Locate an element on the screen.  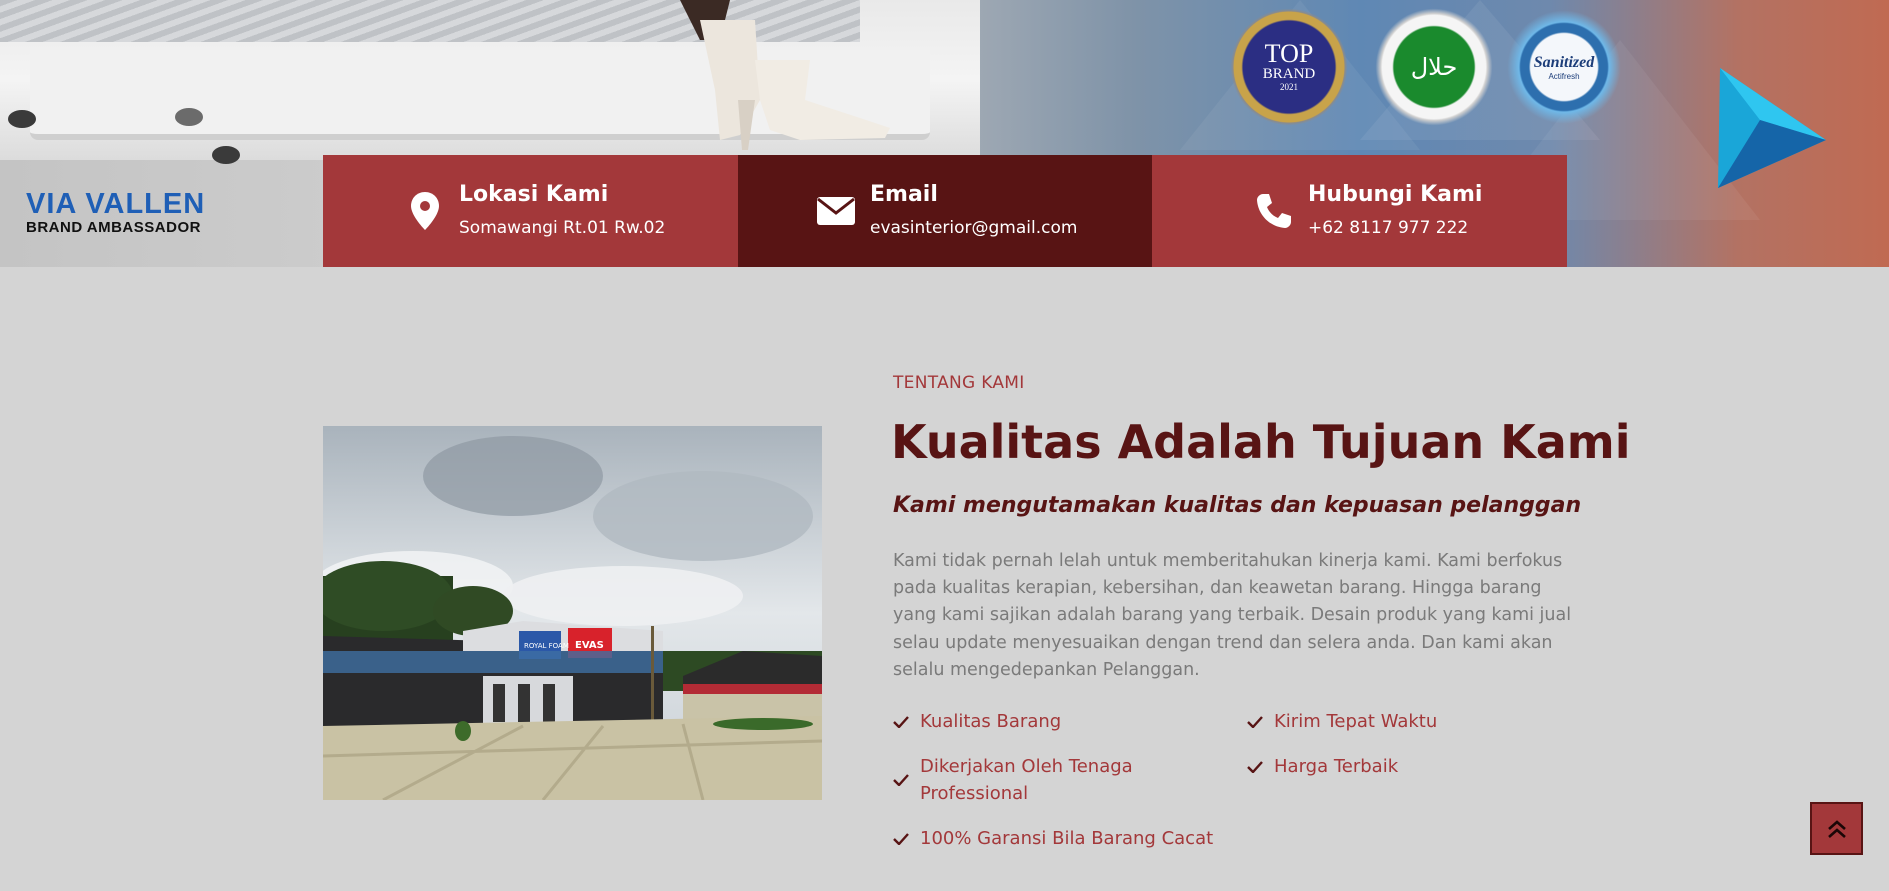
contact-location-title: Lokasi Kami is located at coordinates (534, 194).